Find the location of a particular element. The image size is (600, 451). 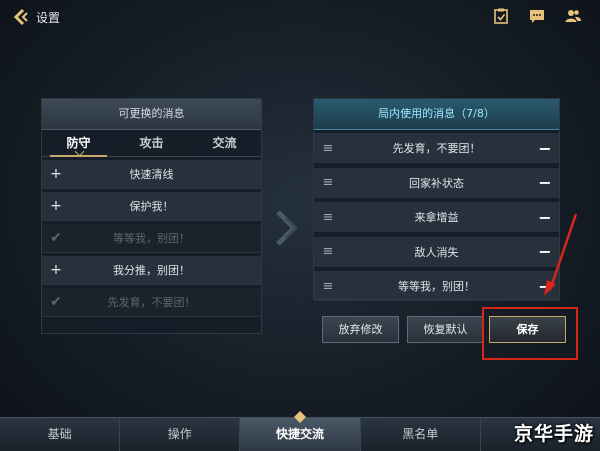

message-text: 保护我！ is located at coordinates (151, 206).